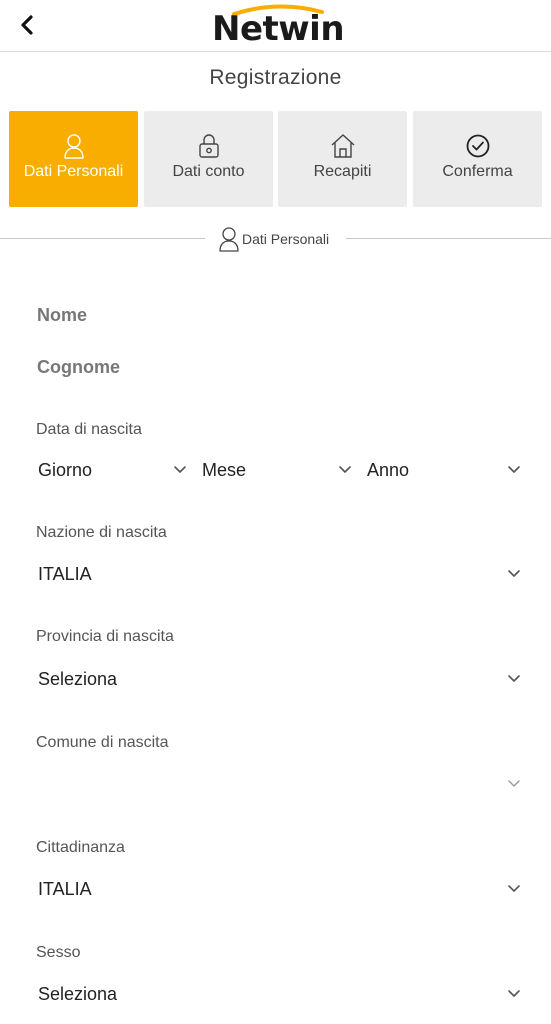 This screenshot has width=551, height=1024. What do you see at coordinates (65, 470) in the screenshot?
I see `giorno-value: Giorno` at bounding box center [65, 470].